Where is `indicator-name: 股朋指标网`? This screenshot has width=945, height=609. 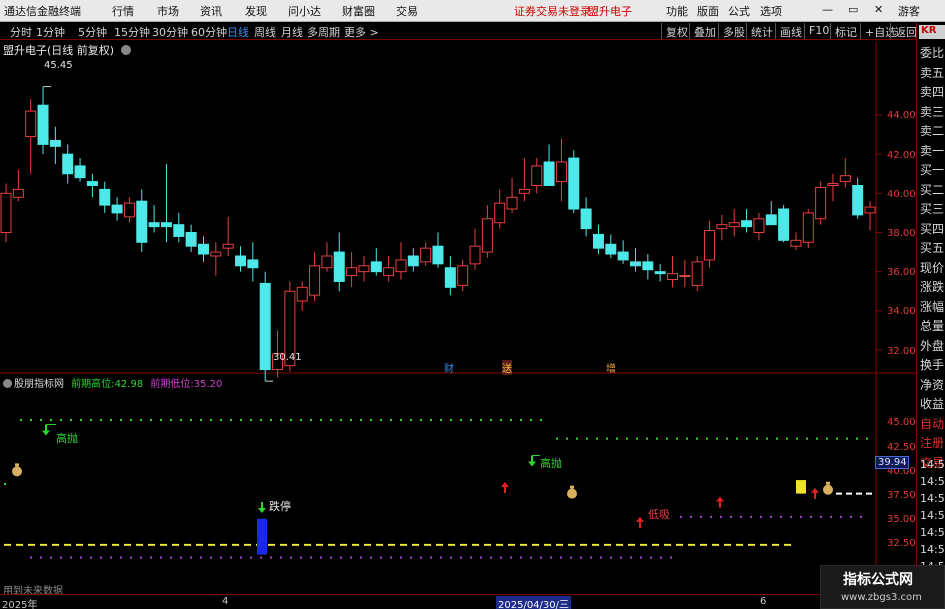 indicator-name: 股朋指标网 is located at coordinates (39, 384).